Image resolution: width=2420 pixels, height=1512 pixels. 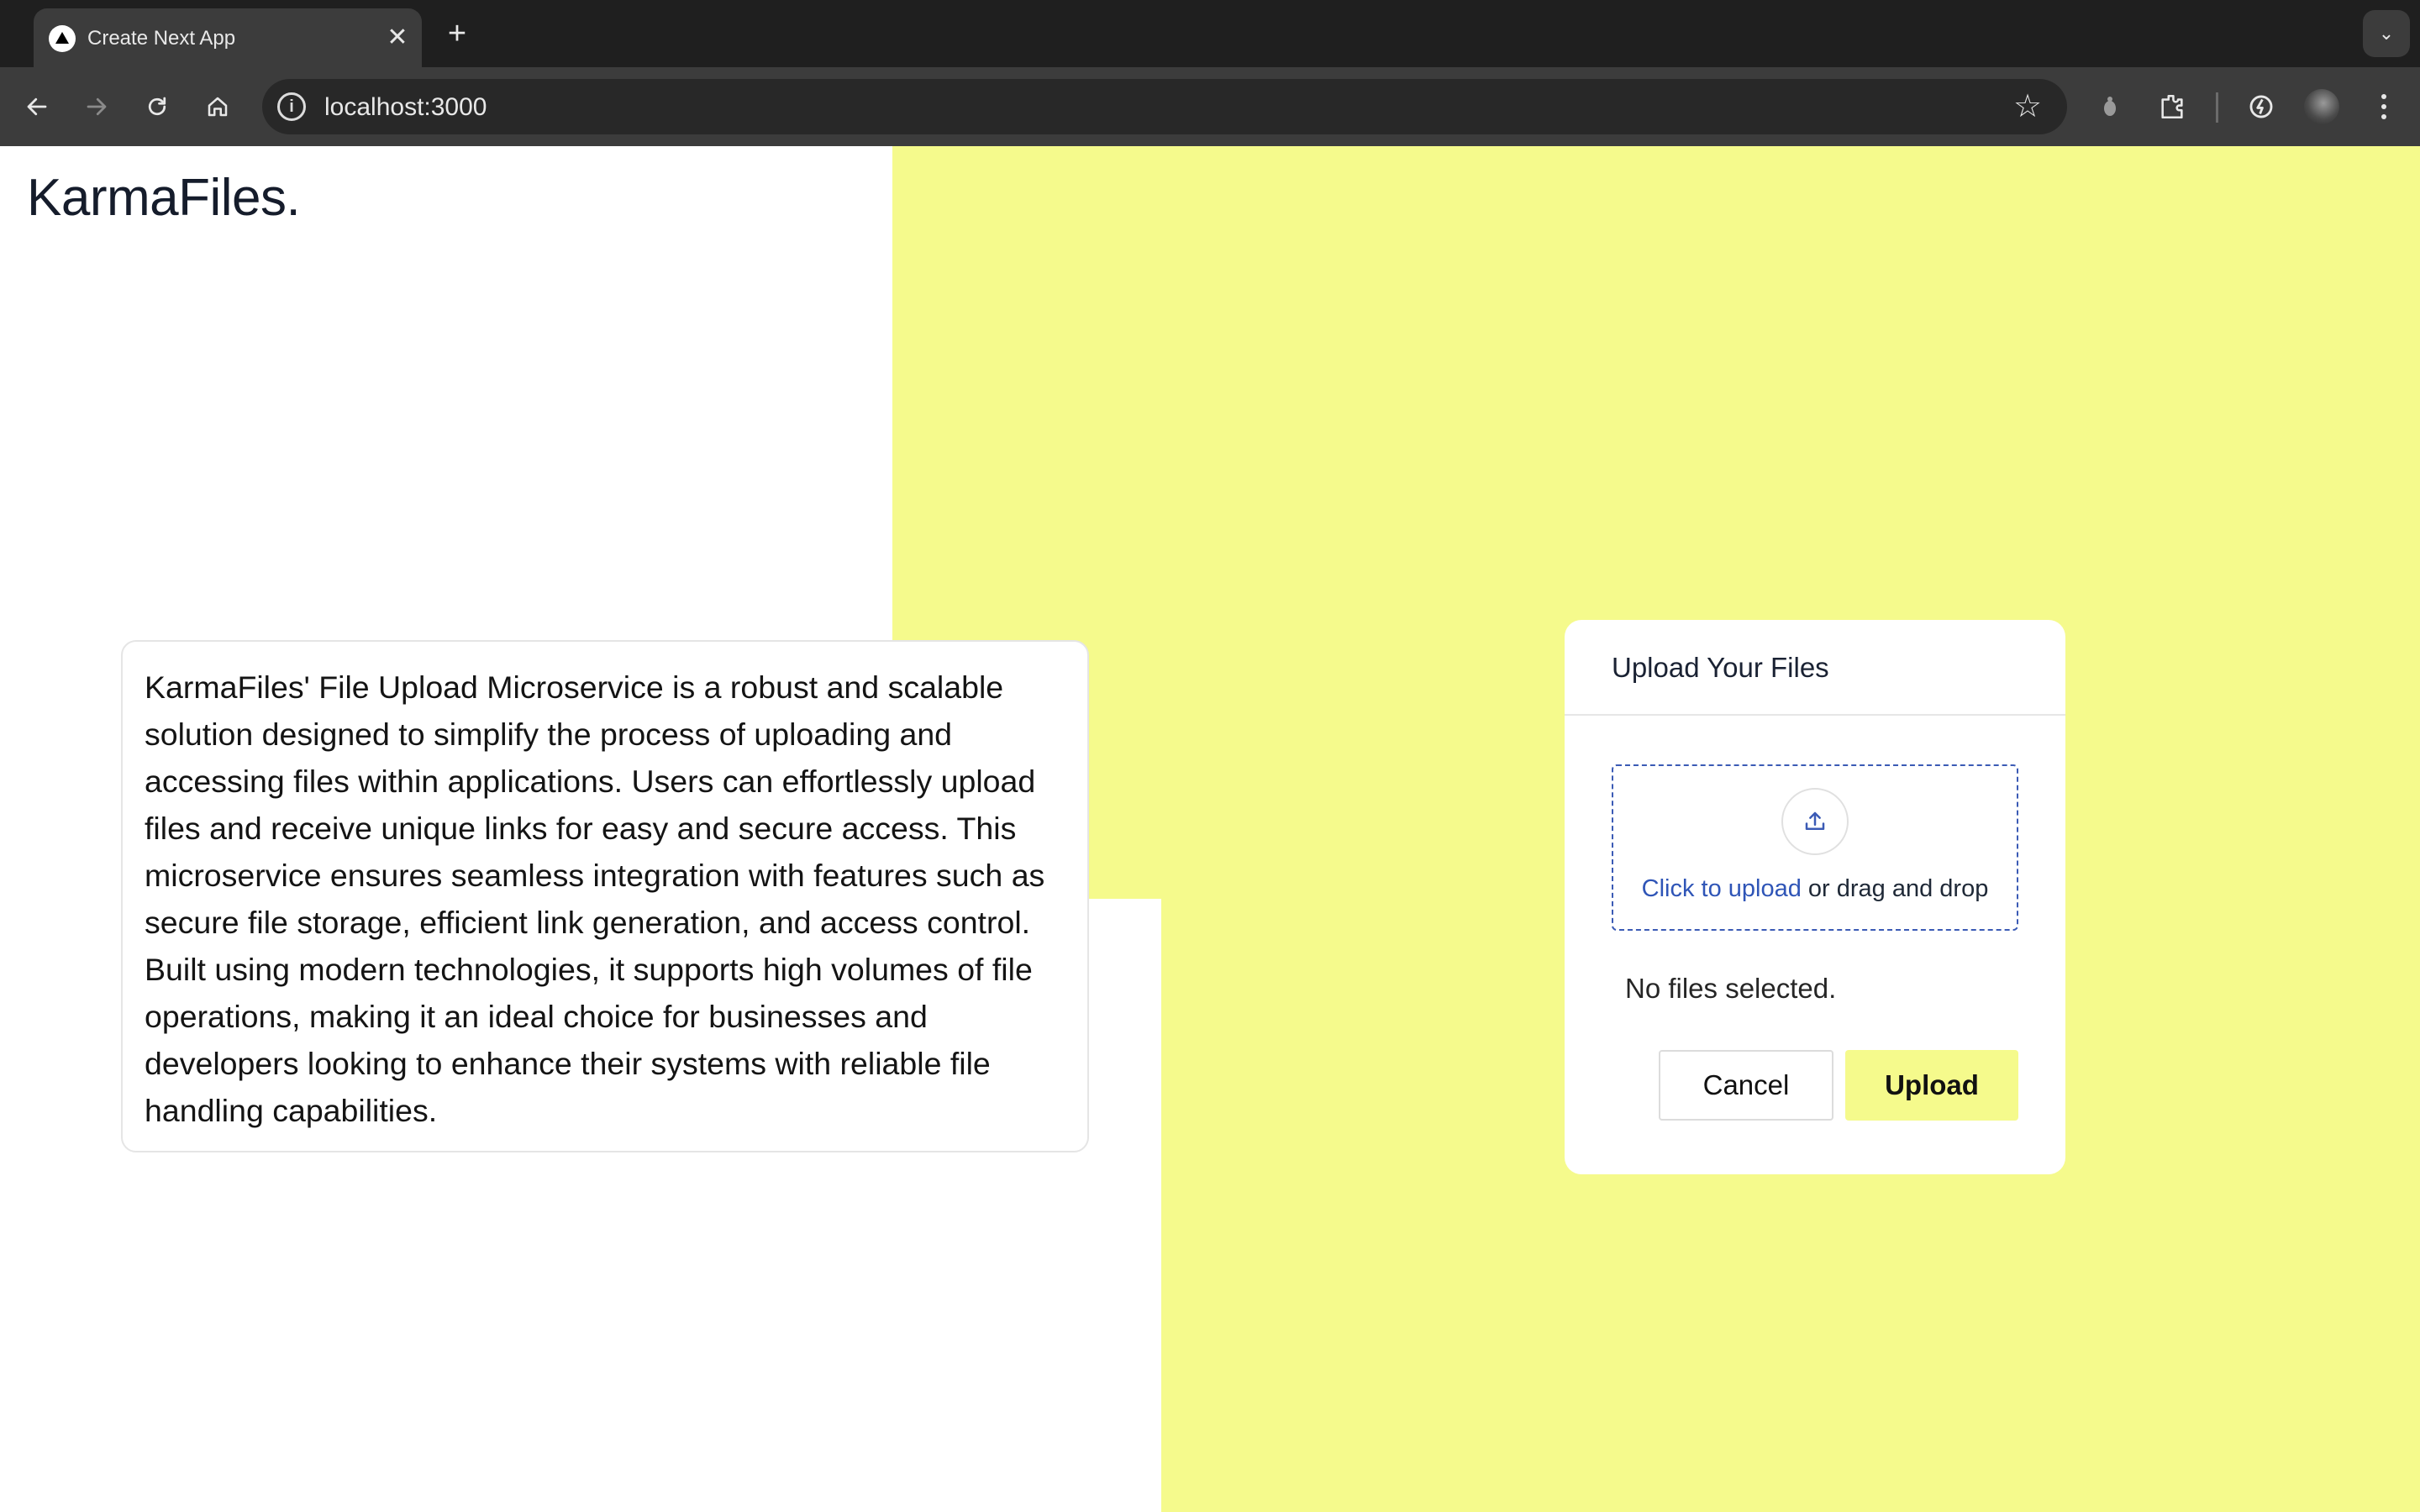 I want to click on dropzone-text: Click to upload or drag and drop, so click(x=1815, y=889).